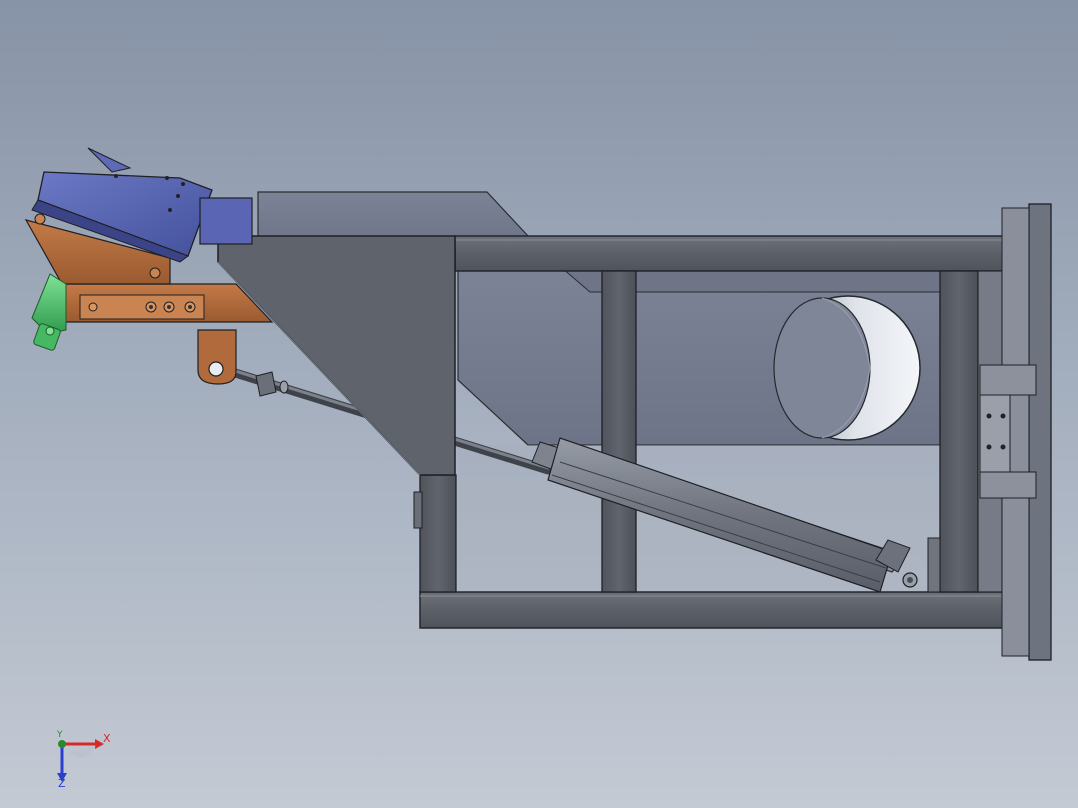  What do you see at coordinates (82, 752) in the screenshot?
I see `triad-arc` at bounding box center [82, 752].